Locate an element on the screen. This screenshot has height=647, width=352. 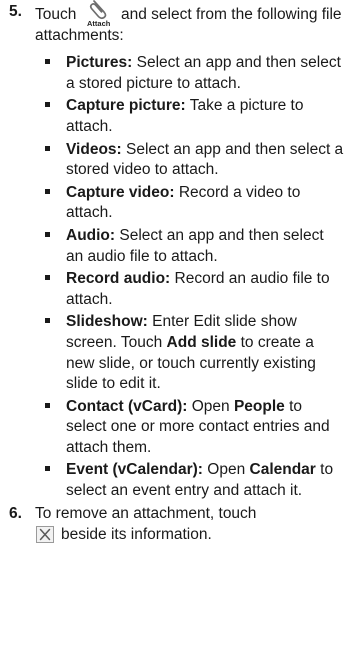
step-number: 6. is located at coordinates (15, 513).